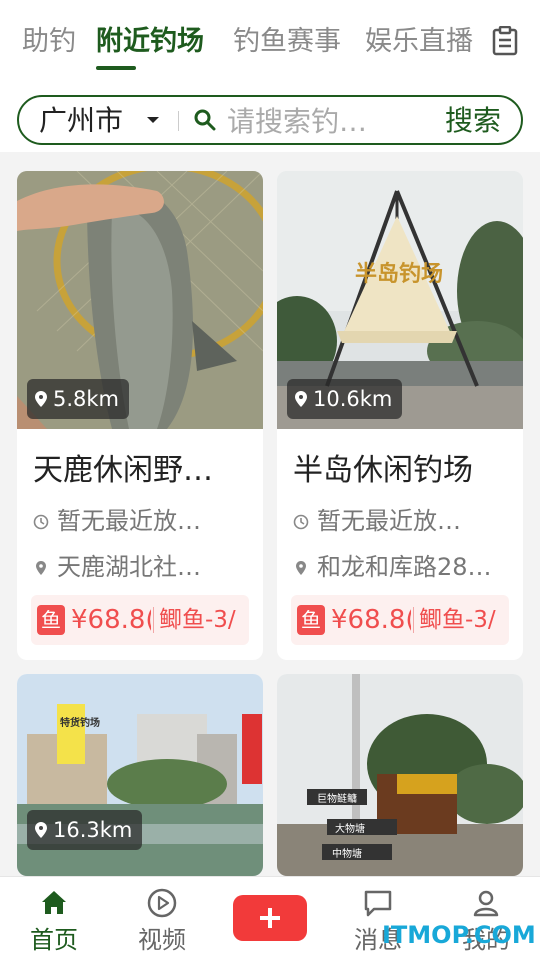  I want to click on search-bar: 广州市 搜索, so click(270, 120).